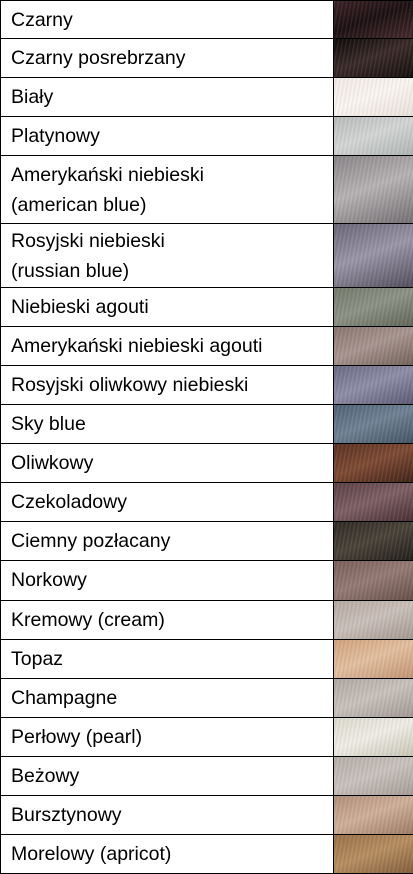 This screenshot has height=874, width=413. I want to click on color-name-cell: Beżowy, so click(167, 775).